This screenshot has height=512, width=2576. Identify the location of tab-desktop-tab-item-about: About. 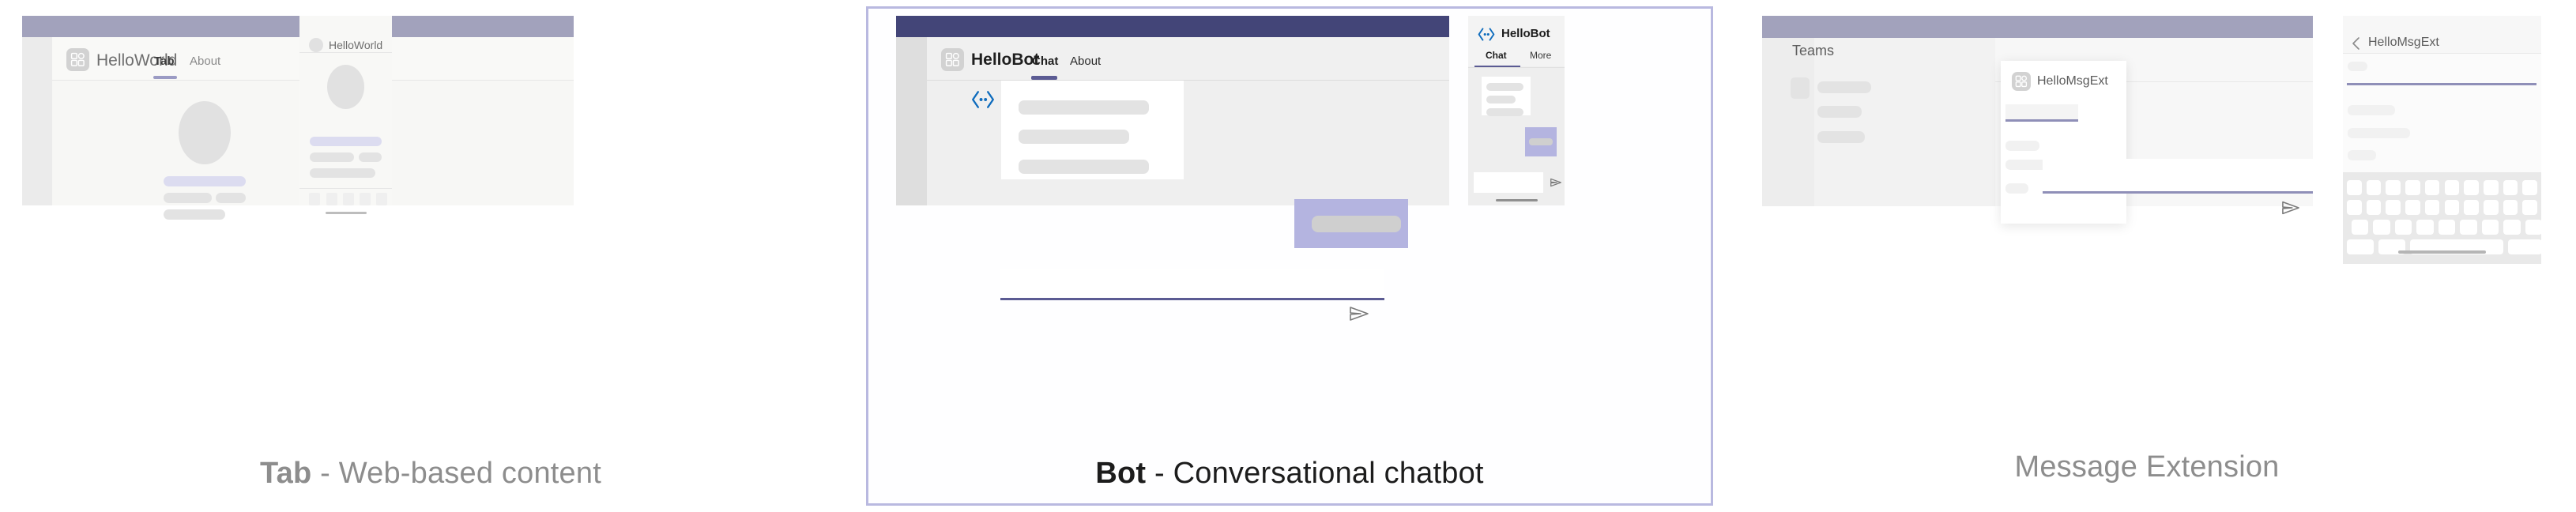
(205, 61).